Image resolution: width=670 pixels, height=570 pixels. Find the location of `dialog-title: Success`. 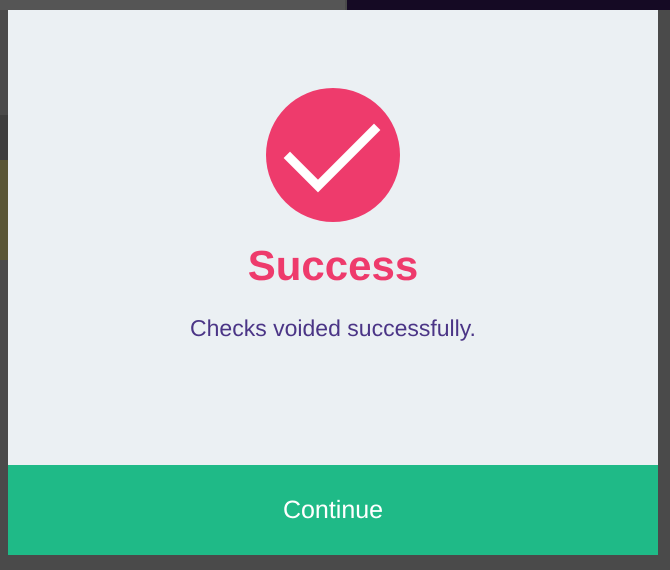

dialog-title: Success is located at coordinates (333, 266).